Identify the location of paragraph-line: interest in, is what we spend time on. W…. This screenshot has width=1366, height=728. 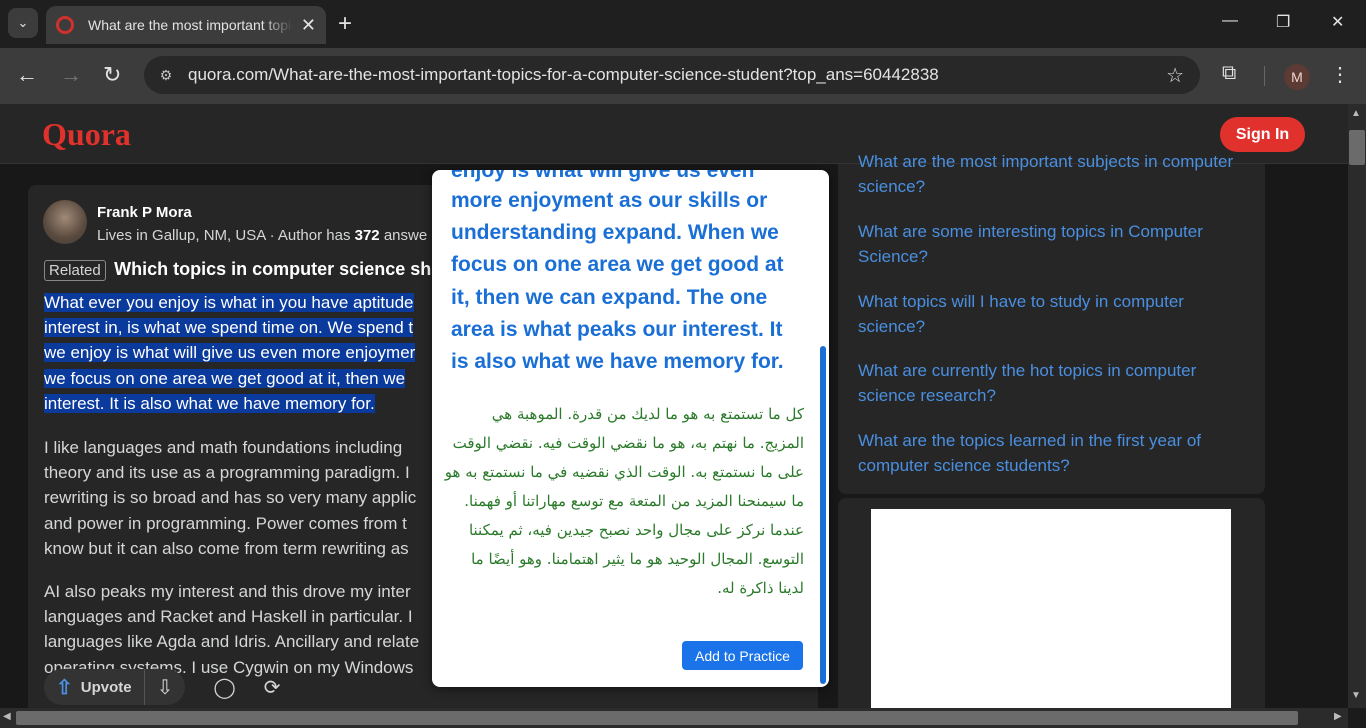
(229, 328).